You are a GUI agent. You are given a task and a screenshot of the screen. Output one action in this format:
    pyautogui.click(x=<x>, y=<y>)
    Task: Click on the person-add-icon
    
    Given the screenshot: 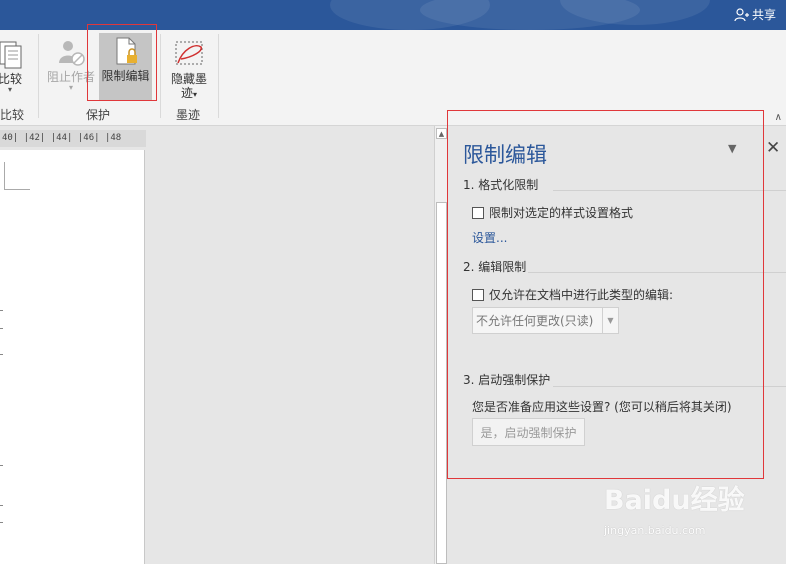 What is the action you would take?
    pyautogui.click(x=741, y=14)
    